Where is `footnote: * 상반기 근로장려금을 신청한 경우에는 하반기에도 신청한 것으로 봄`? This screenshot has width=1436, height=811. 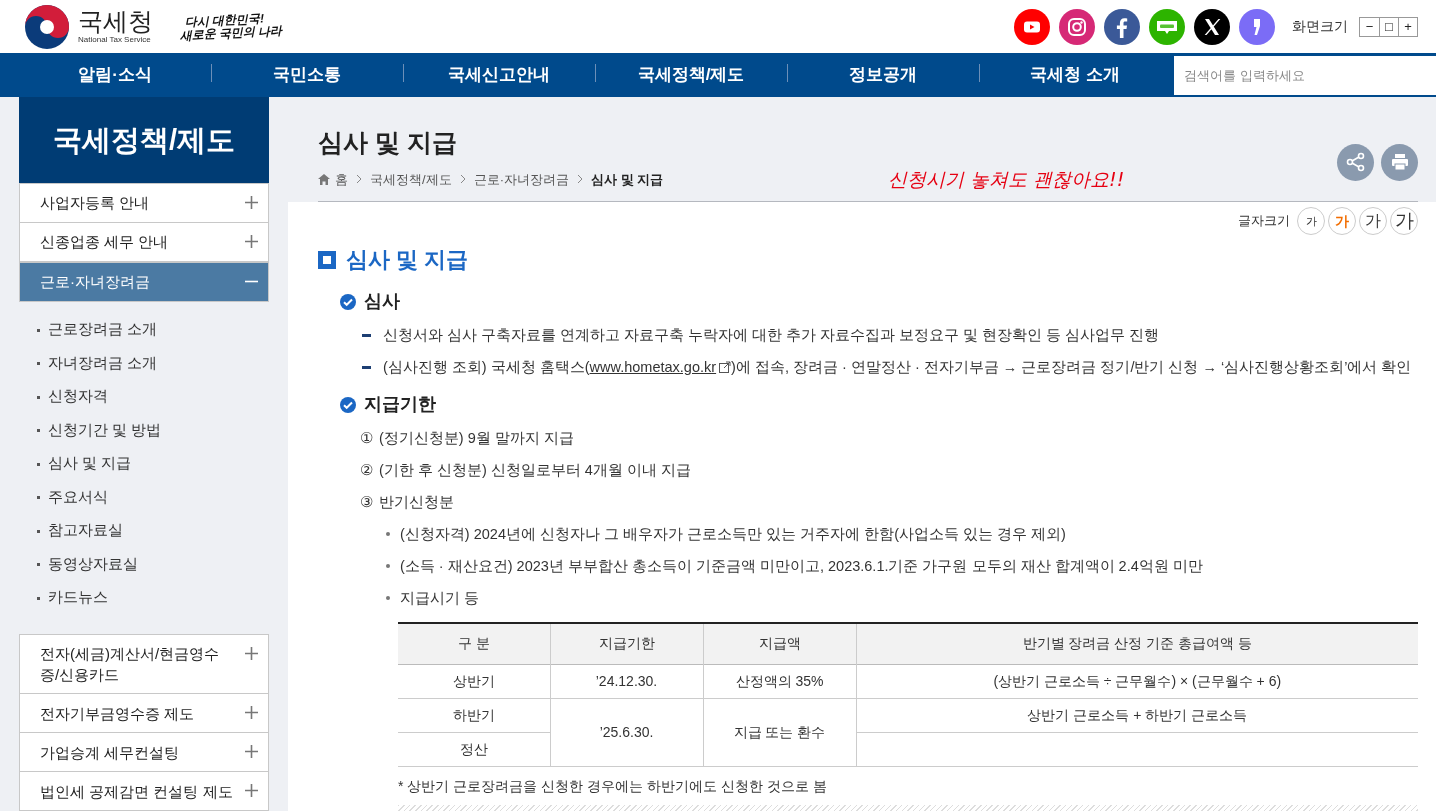
footnote: * 상반기 근로장려금을 신청한 경우에는 하반기에도 신청한 것으로 봄 is located at coordinates (613, 786).